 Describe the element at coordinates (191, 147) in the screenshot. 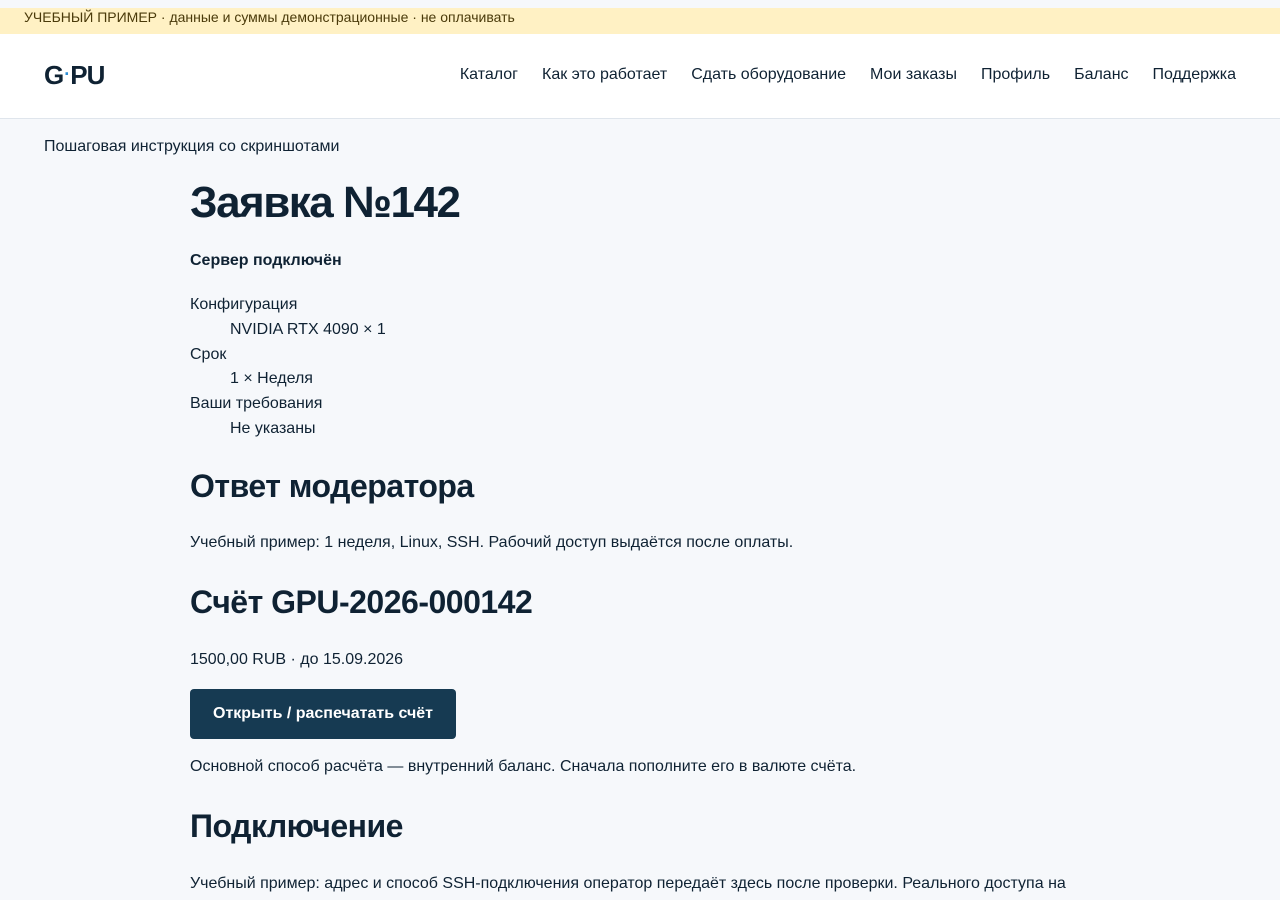

I see `instructions-link: Пошаговая инструкция со скриншотами` at that location.